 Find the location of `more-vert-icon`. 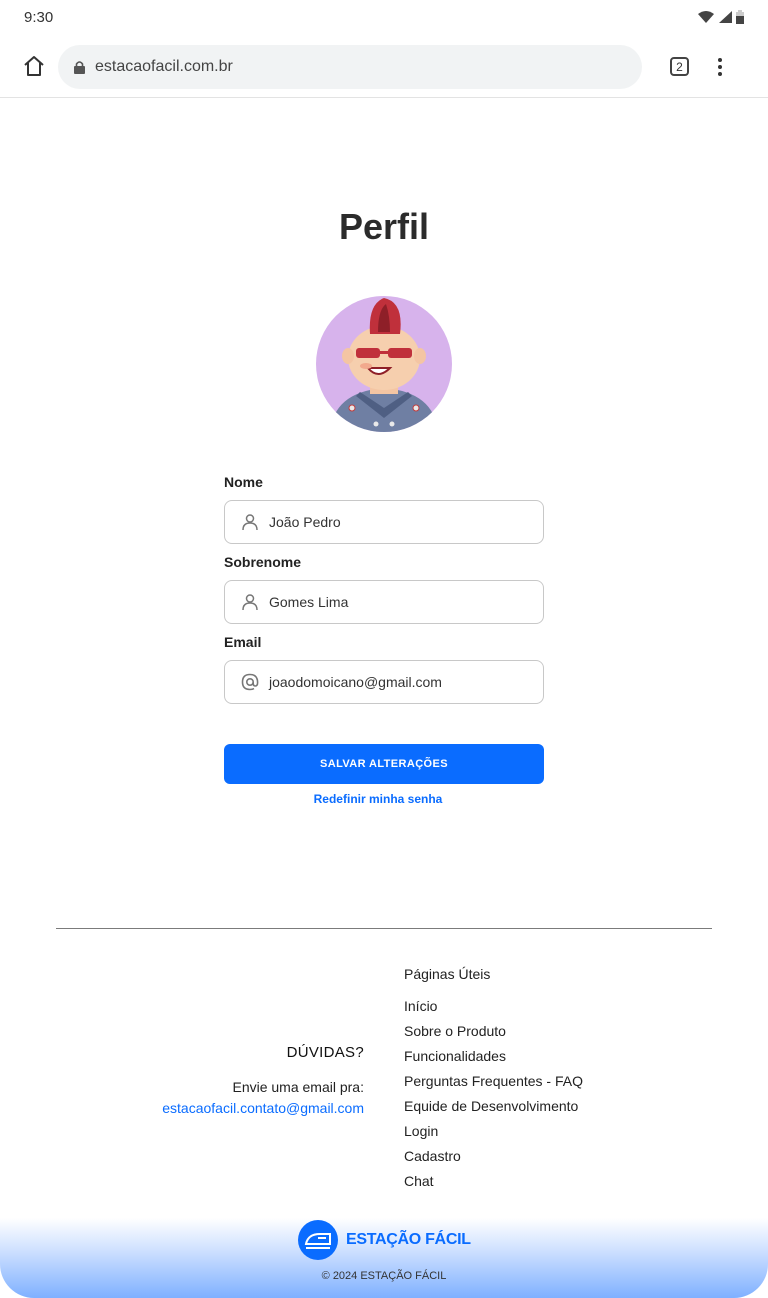

more-vert-icon is located at coordinates (720, 67).